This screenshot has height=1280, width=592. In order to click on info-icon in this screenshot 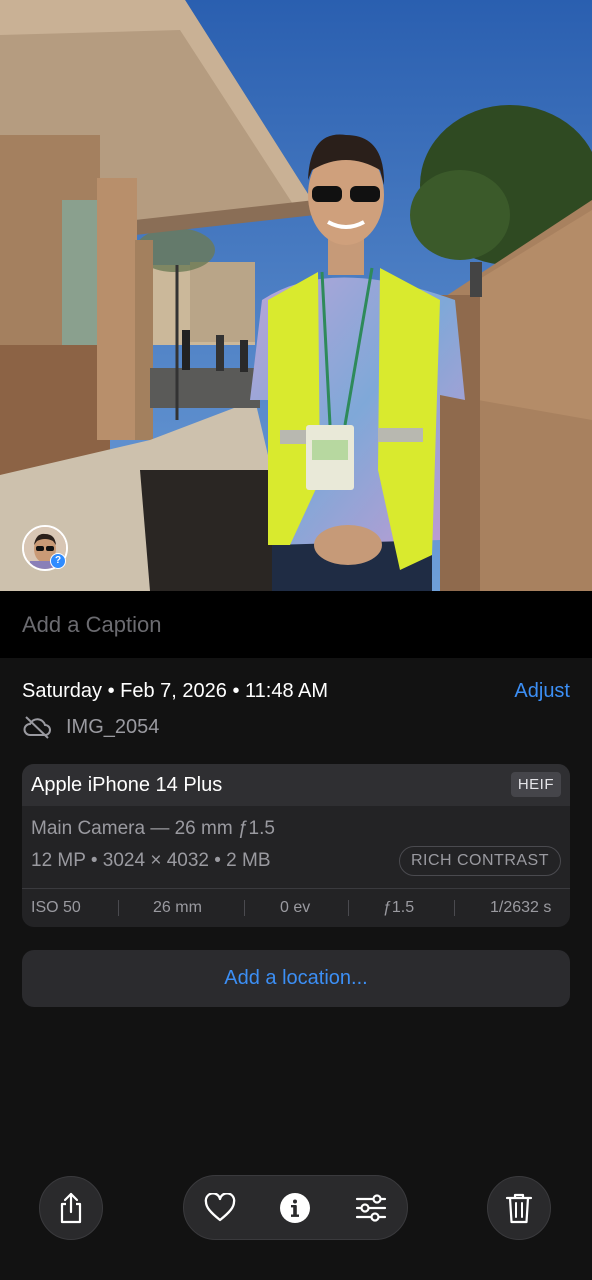, I will do `click(295, 1207)`.